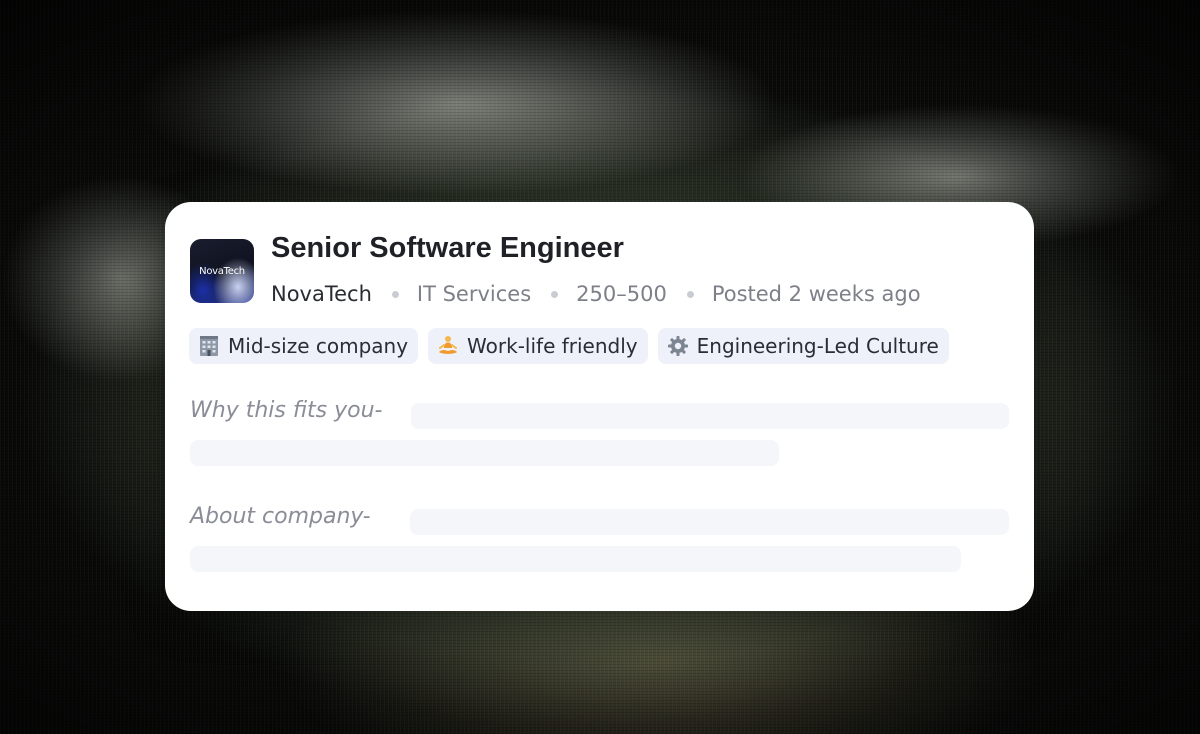 The width and height of the screenshot is (1200, 734). Describe the element at coordinates (318, 346) in the screenshot. I see `tag-label: Mid-size company` at that location.